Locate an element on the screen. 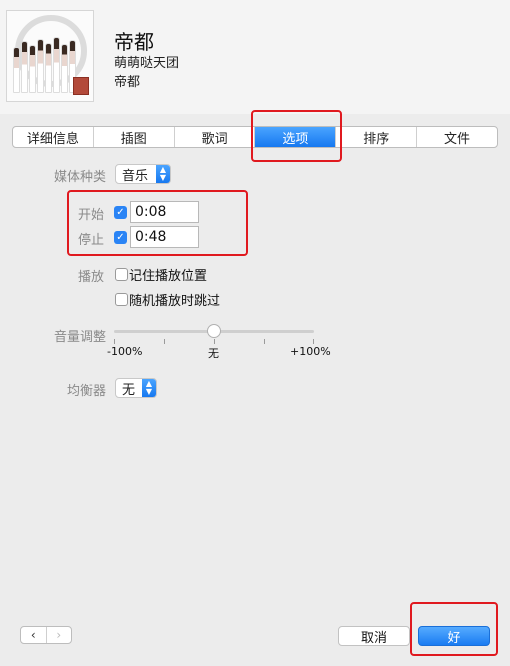  skip-shuffle-checkbox is located at coordinates (121, 299).